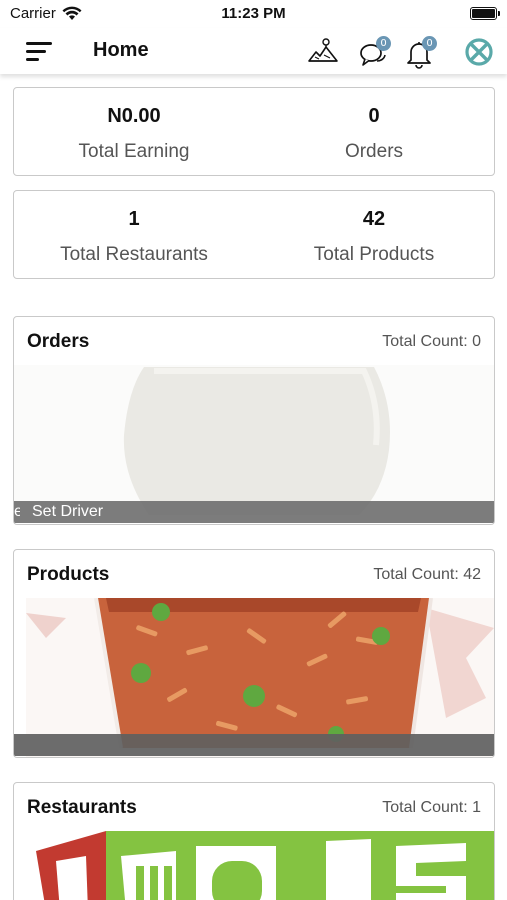  I want to click on earnings-orders-card: N0.00 Total Earning 0 Orders, so click(254, 131).